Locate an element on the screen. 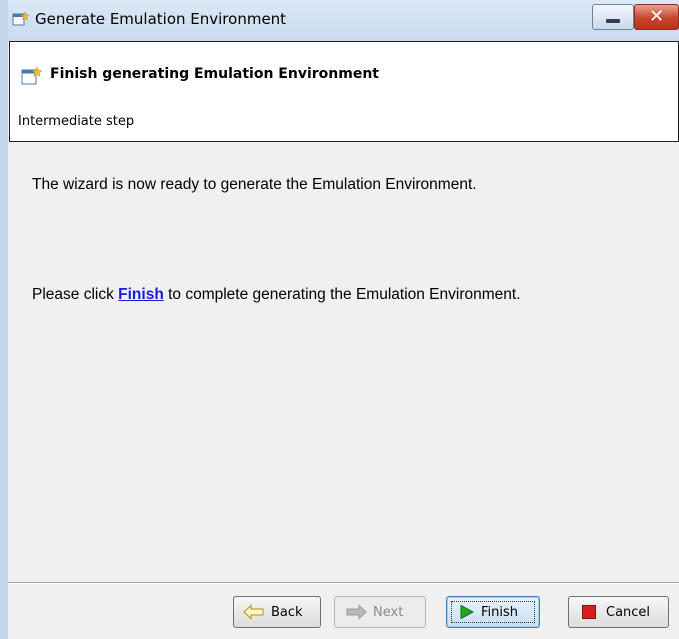 Image resolution: width=679 pixels, height=639 pixels. next-button: Next is located at coordinates (380, 612).